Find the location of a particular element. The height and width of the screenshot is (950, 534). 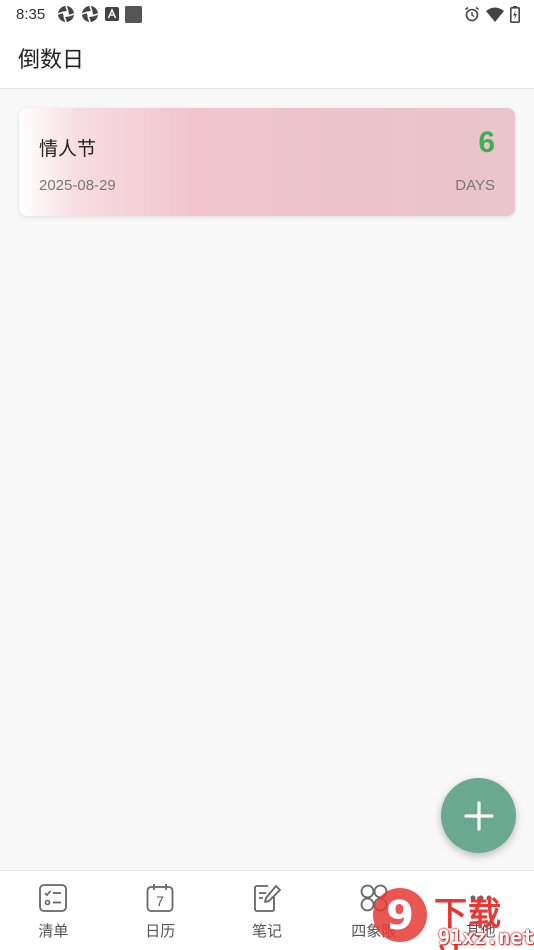

event-title: 情人节 is located at coordinates (68, 149).